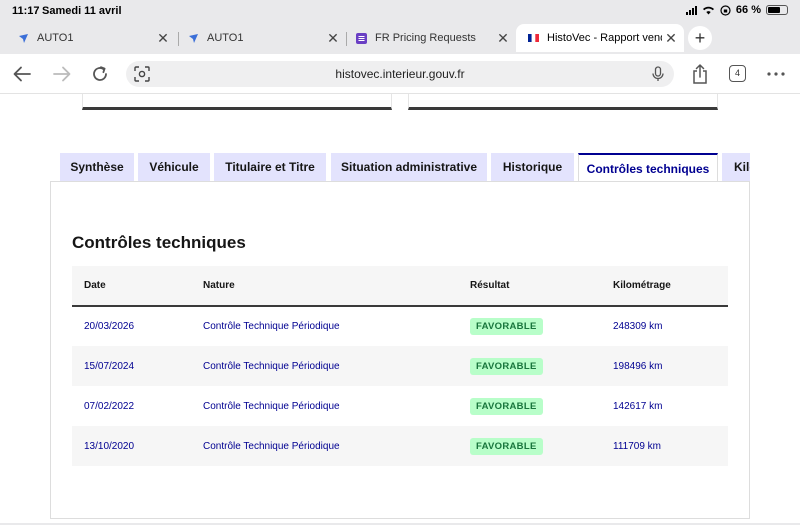 This screenshot has height=525, width=800. I want to click on tab-titulaire-et-titre: Titulaire et Titre, so click(270, 167).